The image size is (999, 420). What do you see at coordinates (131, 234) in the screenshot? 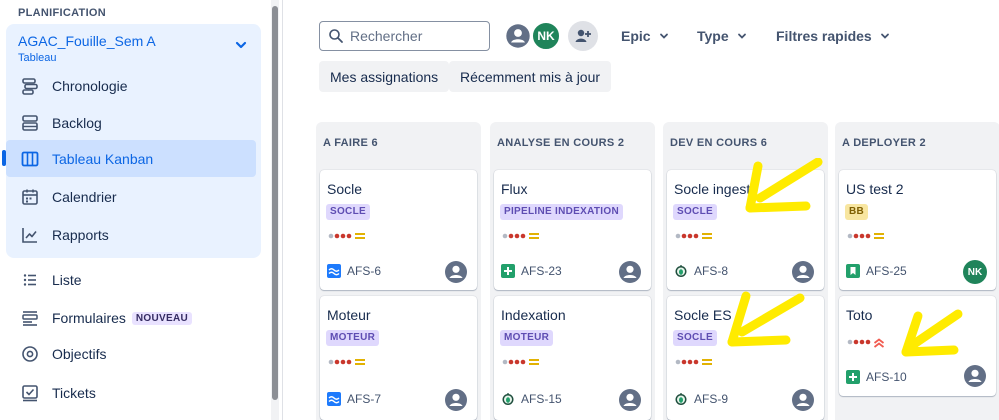
I see `sidebar-item-rapports: Rapports` at bounding box center [131, 234].